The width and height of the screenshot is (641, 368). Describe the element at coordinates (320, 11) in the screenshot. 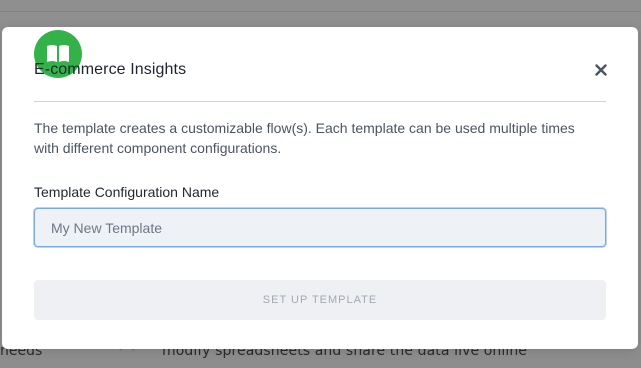

I see `backdrop-divider` at that location.